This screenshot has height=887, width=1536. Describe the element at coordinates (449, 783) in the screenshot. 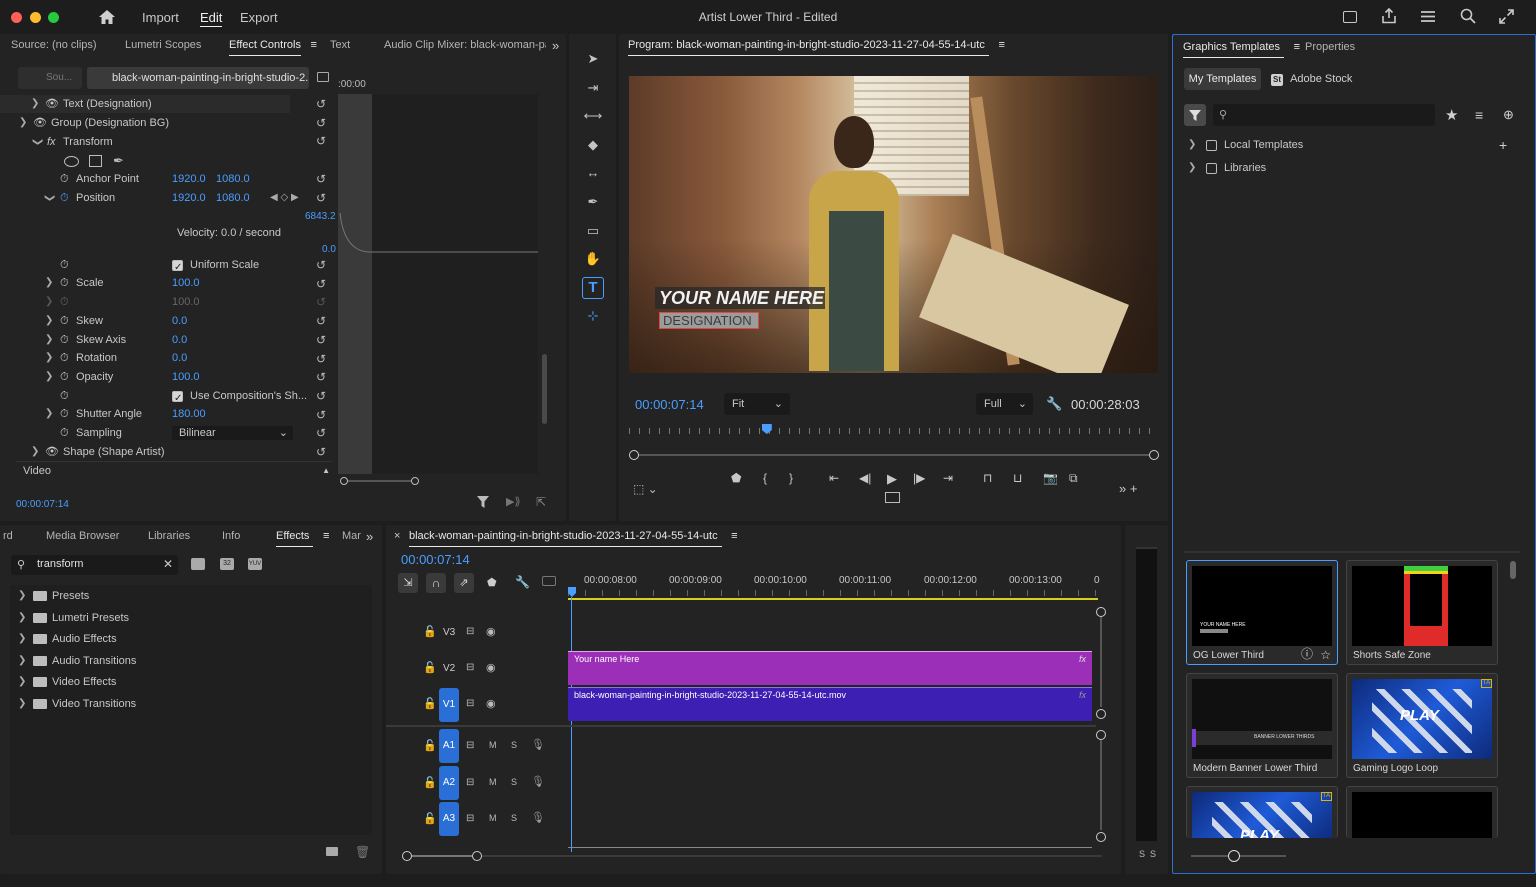

I see `a2-source-patch: A2` at that location.